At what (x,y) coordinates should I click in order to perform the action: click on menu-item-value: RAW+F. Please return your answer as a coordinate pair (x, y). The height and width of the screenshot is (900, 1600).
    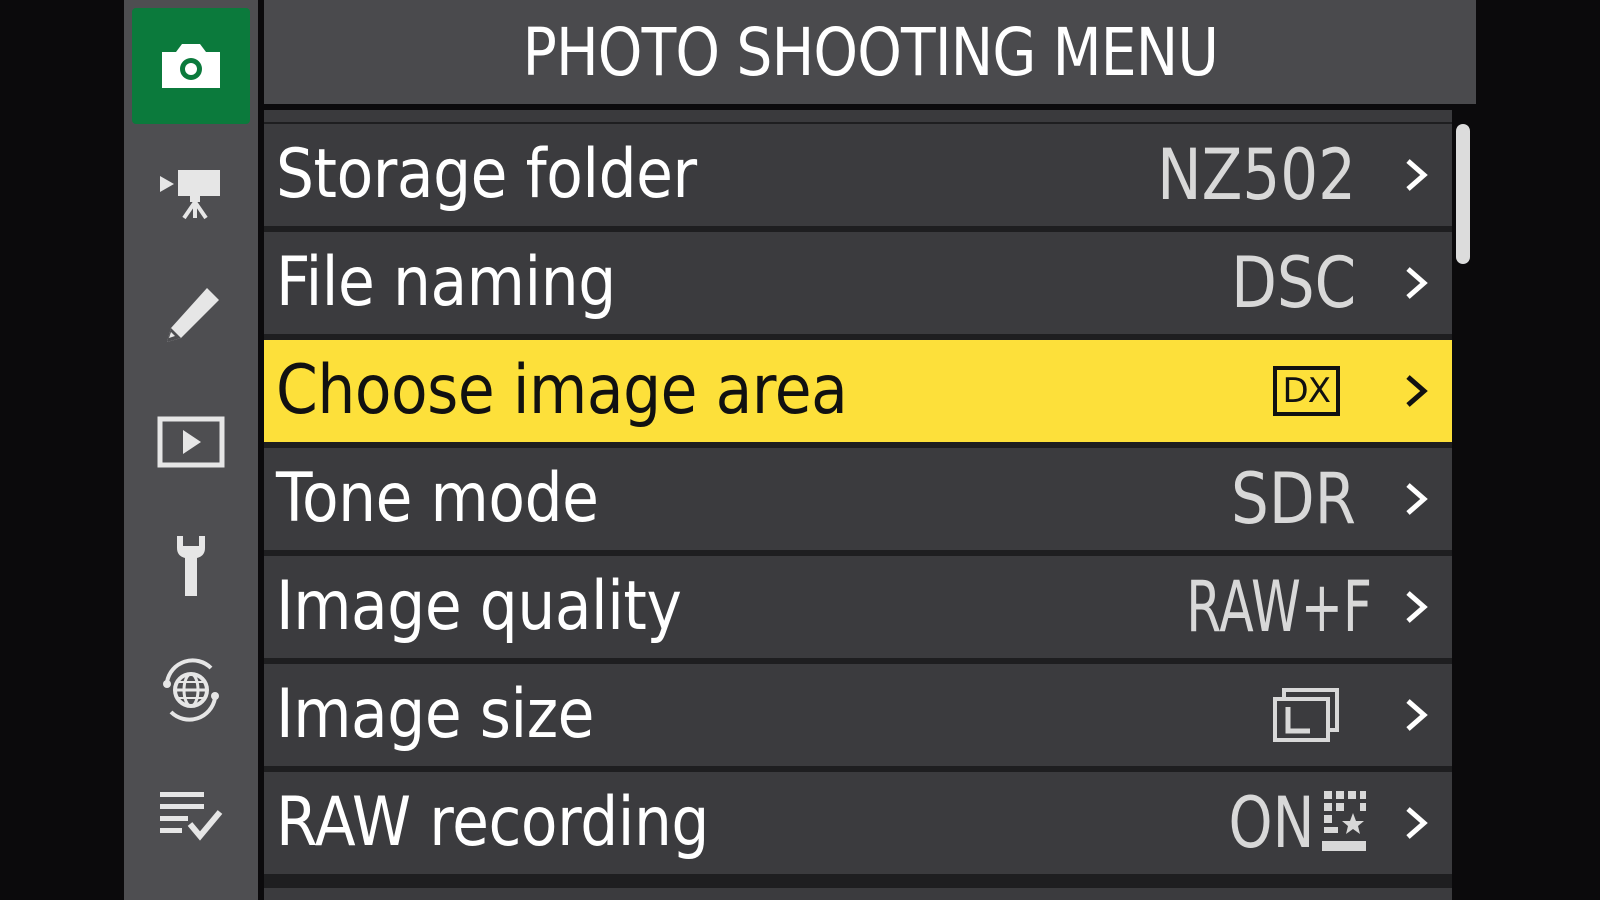
    Looking at the image, I should click on (1279, 607).